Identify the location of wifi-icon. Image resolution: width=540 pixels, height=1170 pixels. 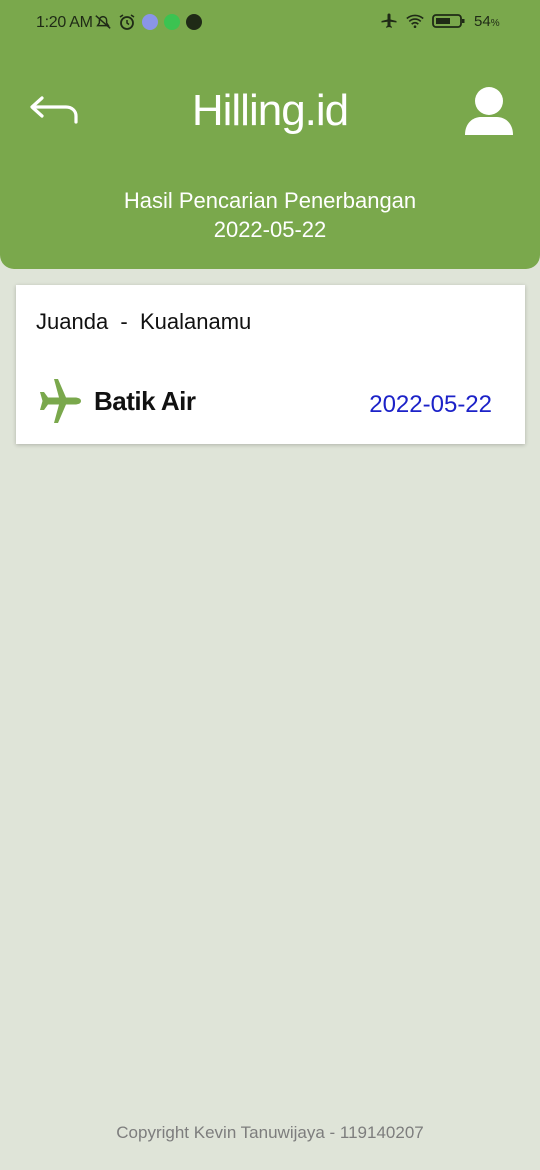
(415, 21).